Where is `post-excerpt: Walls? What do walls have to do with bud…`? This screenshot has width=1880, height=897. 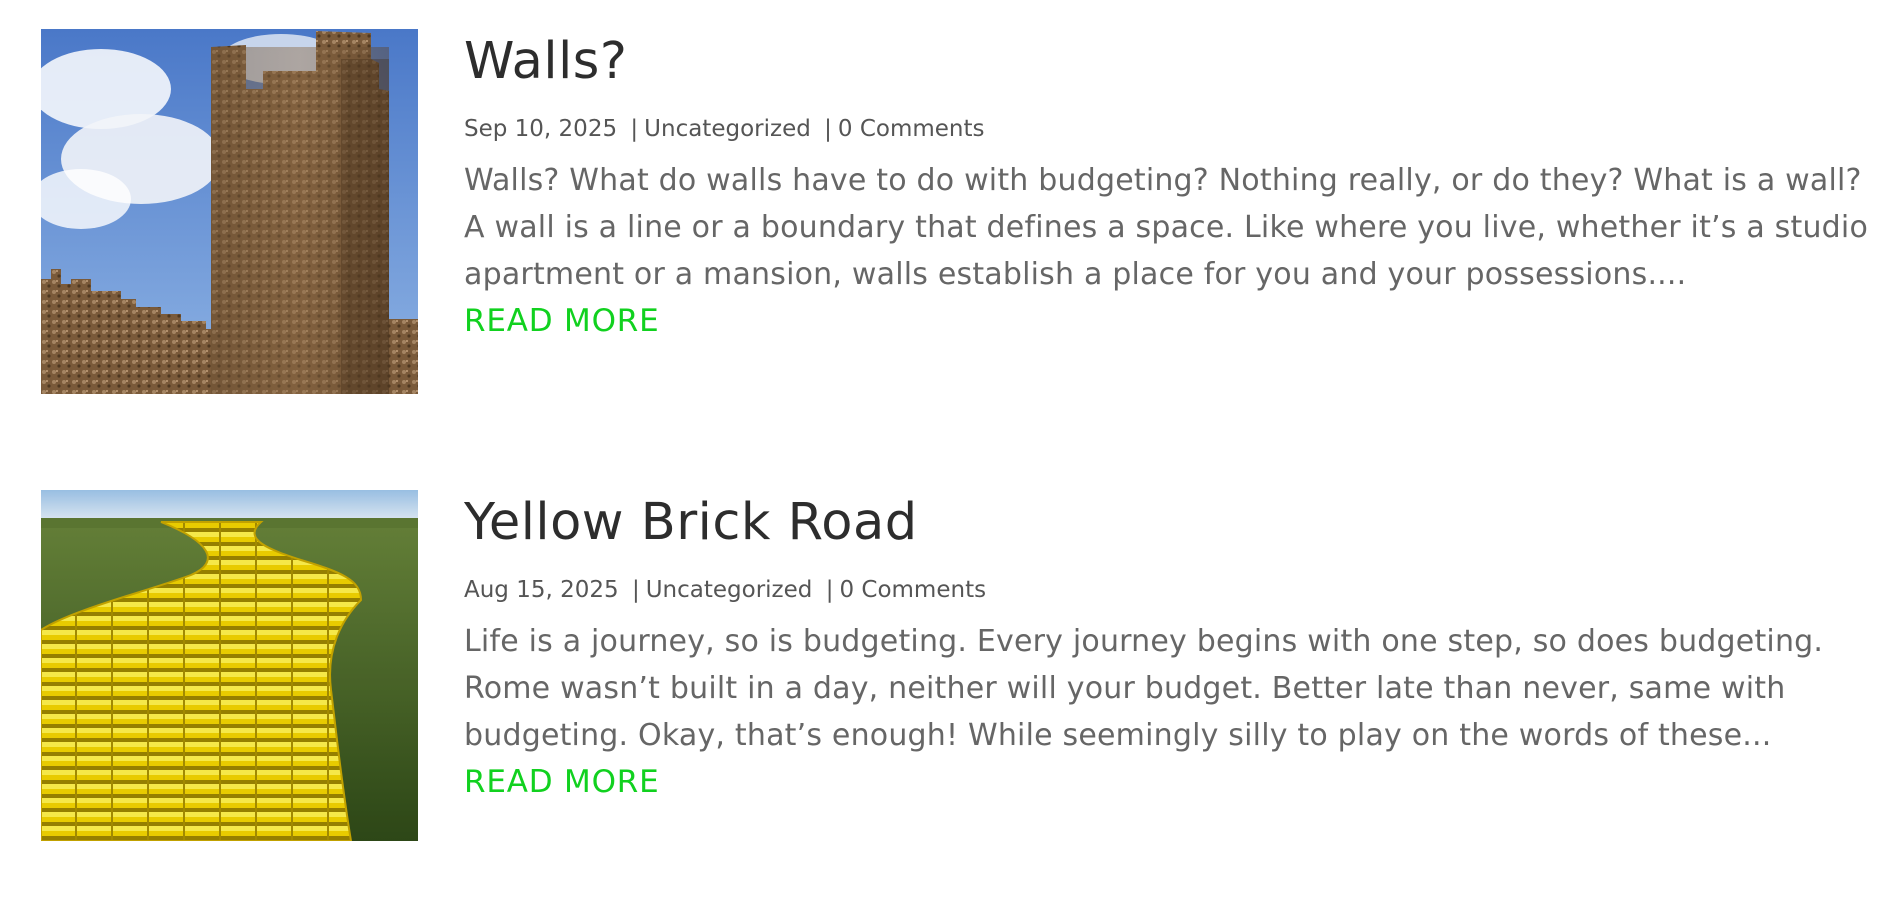
post-excerpt: Walls? What do walls have to do with bud… is located at coordinates (1166, 227).